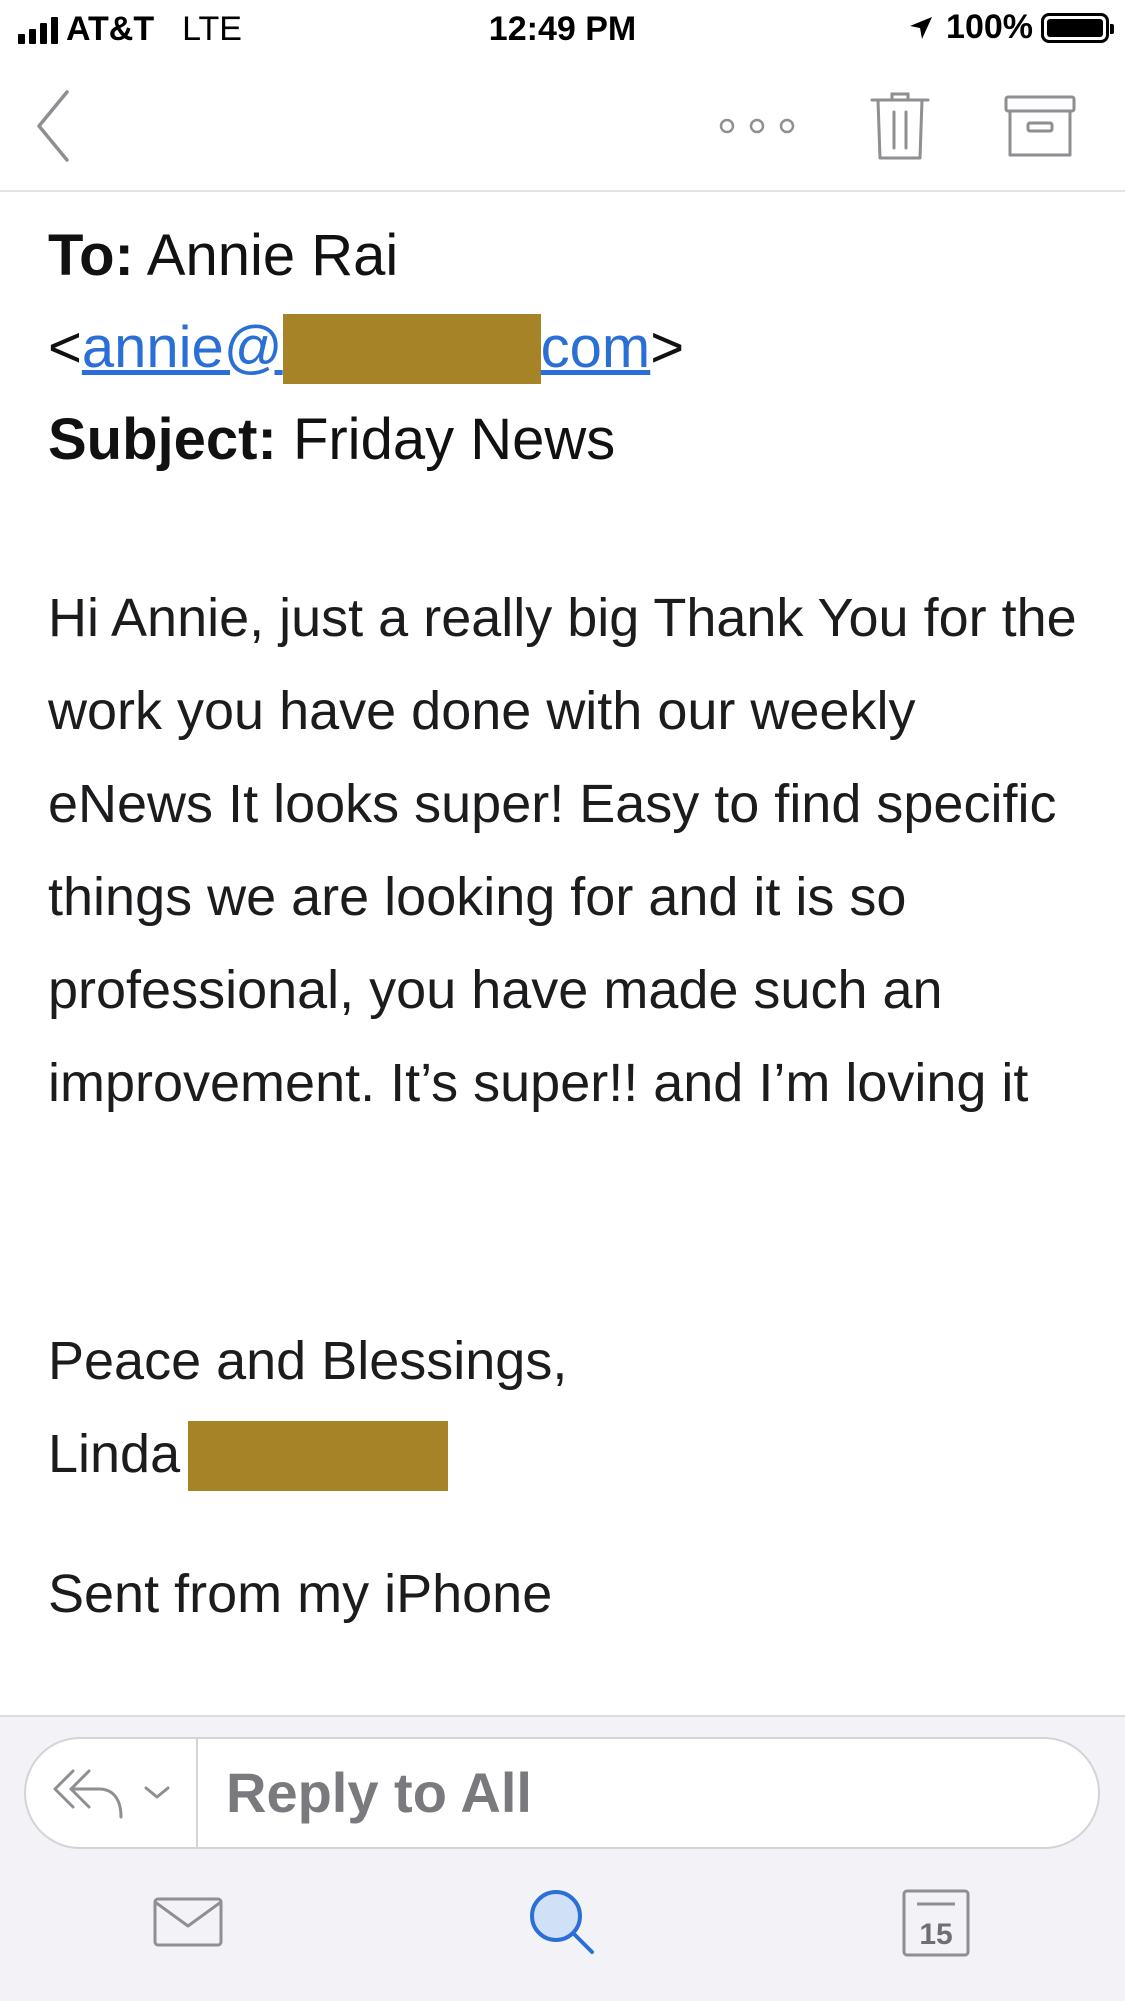 This screenshot has height=2003, width=1125. What do you see at coordinates (562, 1793) in the screenshot?
I see `reply-bar: Reply to All` at bounding box center [562, 1793].